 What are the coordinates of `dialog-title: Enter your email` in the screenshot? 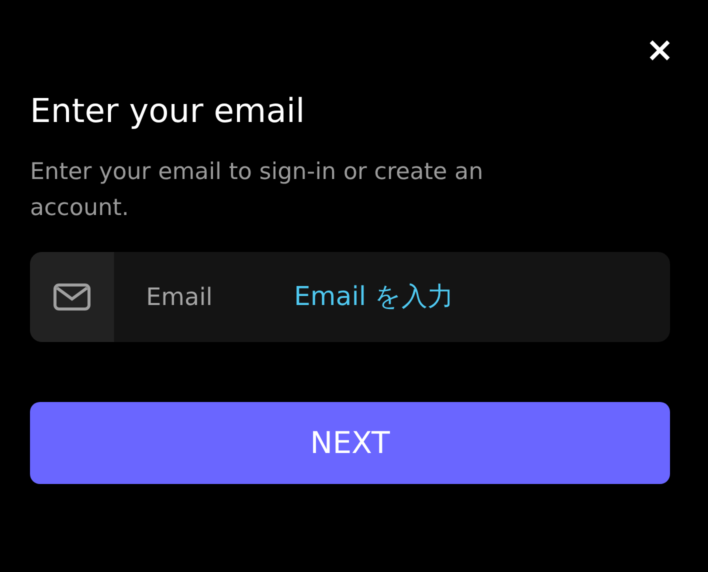 It's located at (168, 111).